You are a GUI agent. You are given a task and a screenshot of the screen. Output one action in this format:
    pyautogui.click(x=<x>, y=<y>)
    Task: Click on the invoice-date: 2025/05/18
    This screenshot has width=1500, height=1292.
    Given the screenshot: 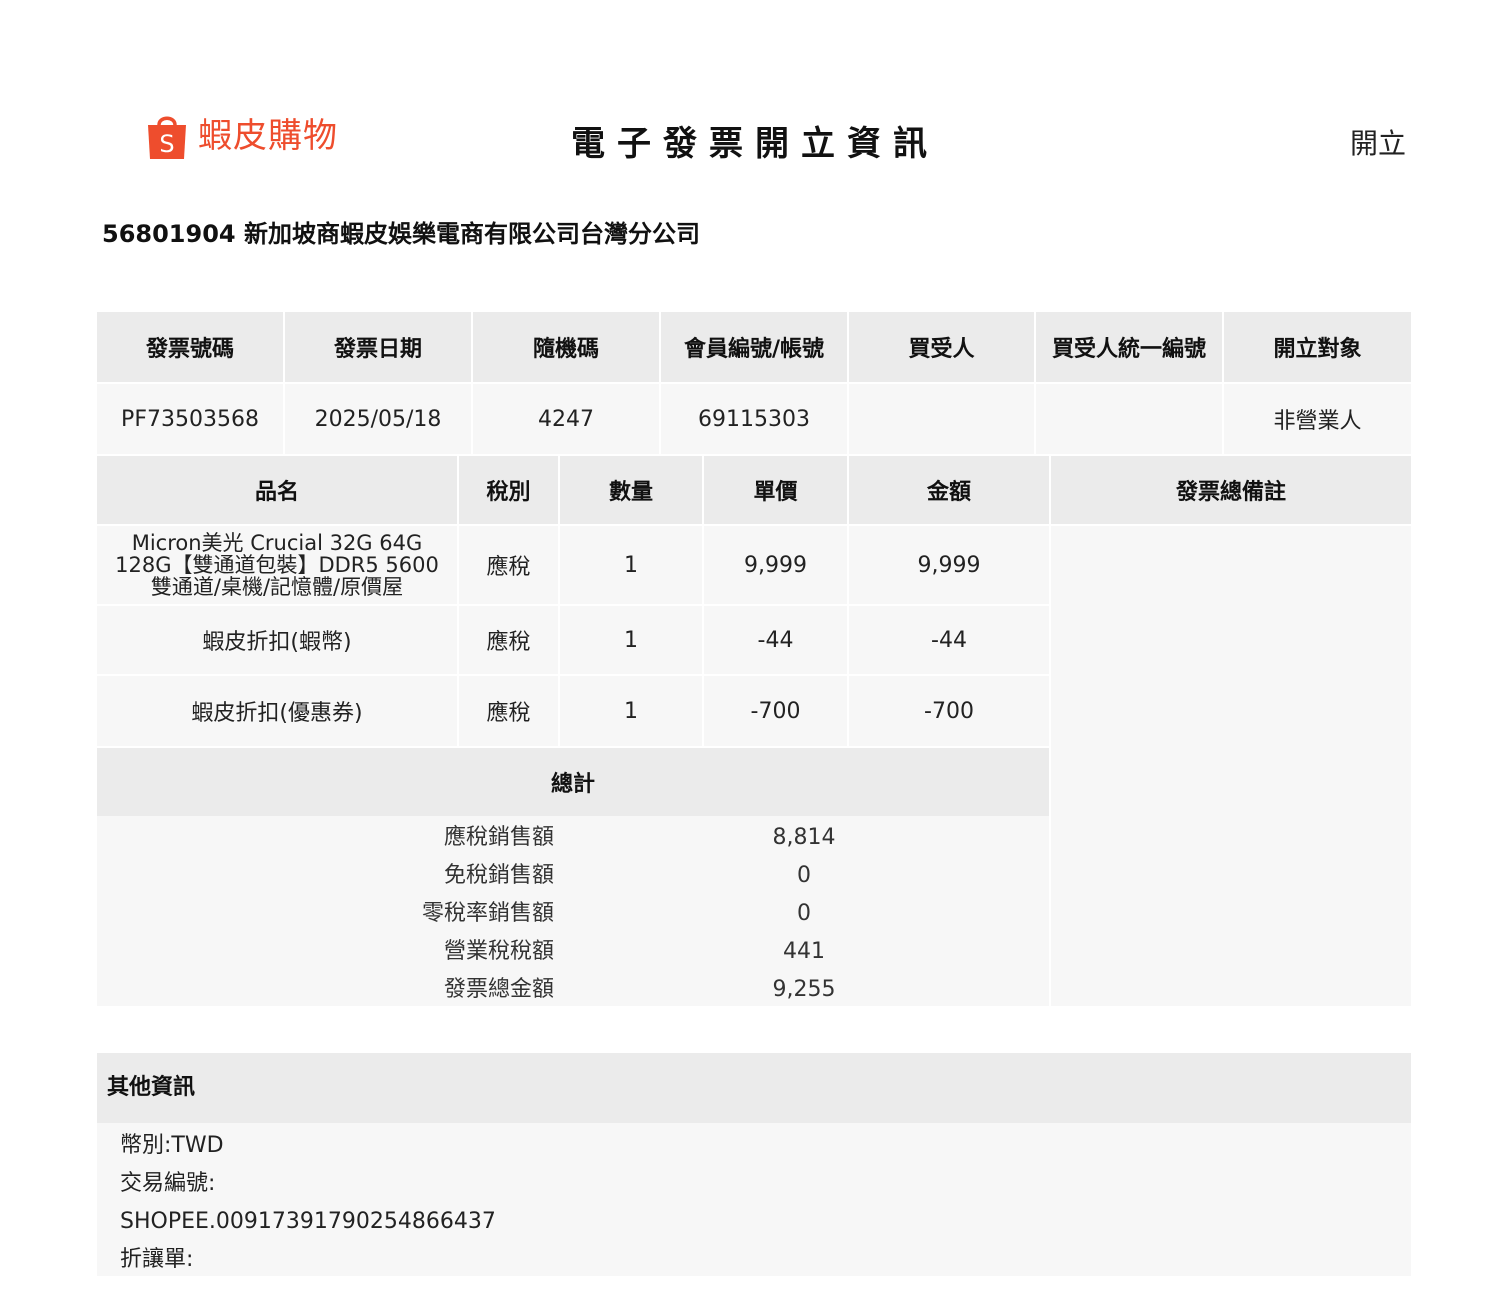 What is the action you would take?
    pyautogui.click(x=378, y=419)
    